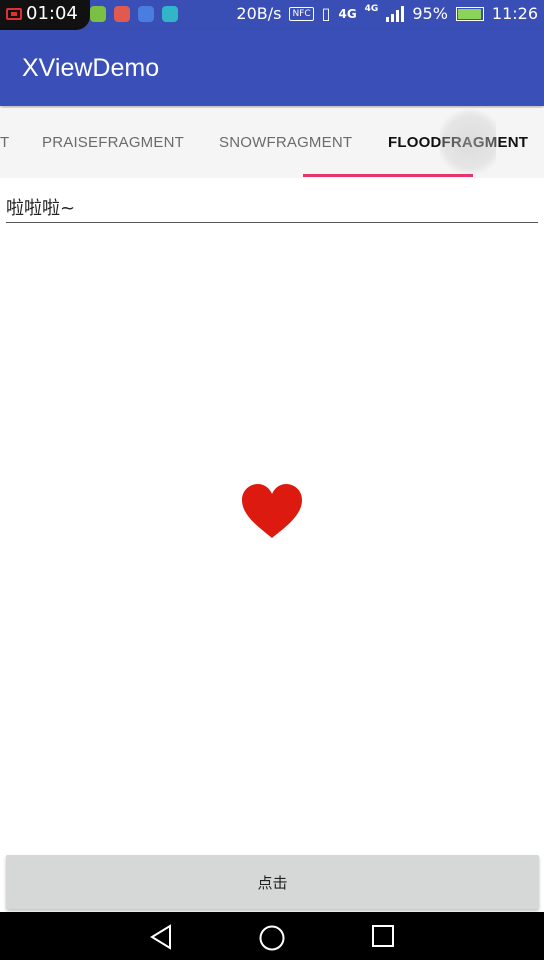  What do you see at coordinates (430, 13) in the screenshot?
I see `battery-percent: 95%` at bounding box center [430, 13].